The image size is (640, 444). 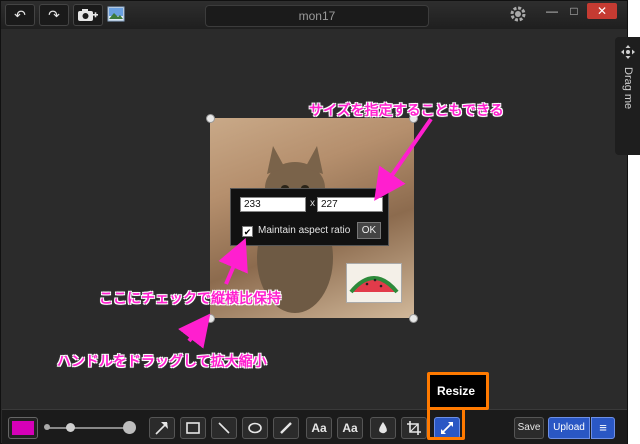 I want to click on pen-icon, so click(x=286, y=428).